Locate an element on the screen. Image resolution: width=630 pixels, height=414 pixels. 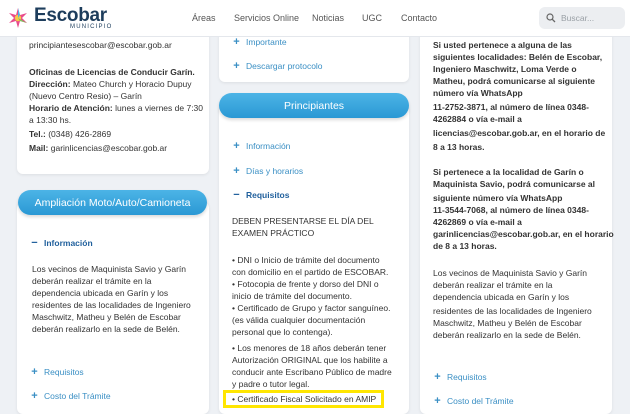
right-costo-toggle: + Costo del Trámite is located at coordinates (473, 400).